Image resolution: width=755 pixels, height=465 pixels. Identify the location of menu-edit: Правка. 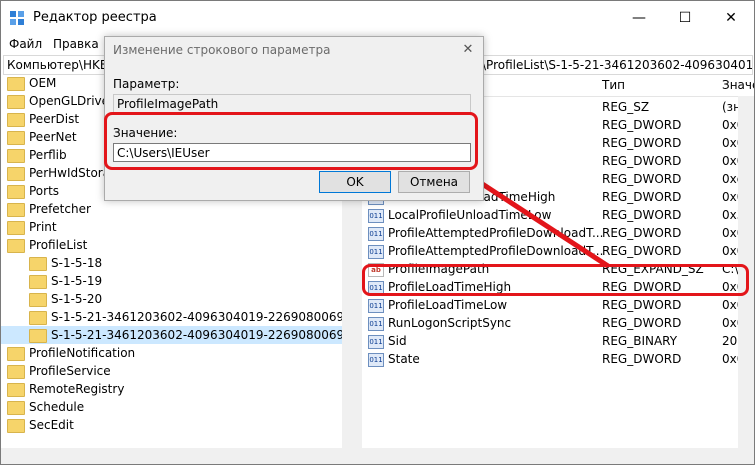
(76, 44).